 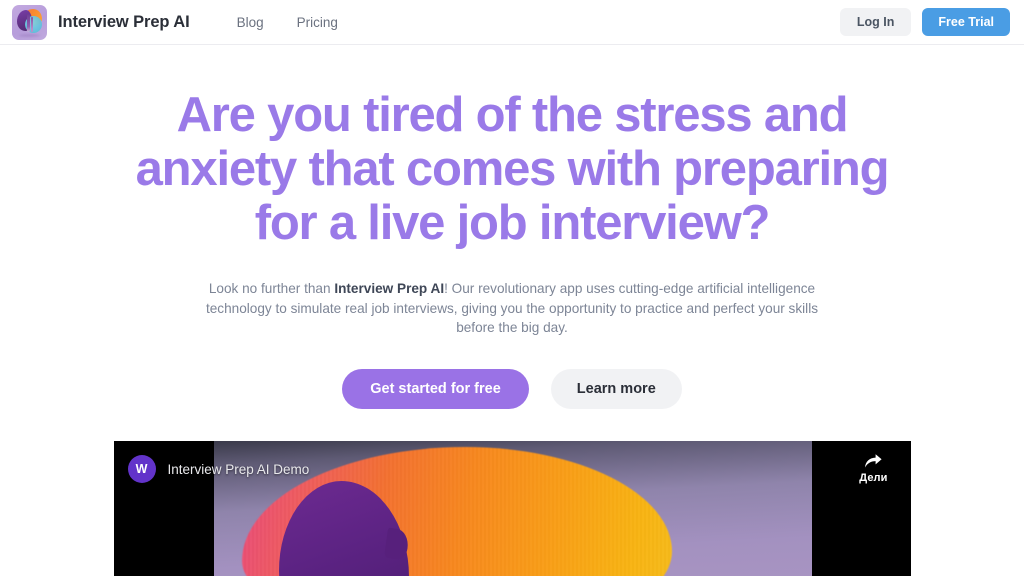 What do you see at coordinates (250, 22) in the screenshot?
I see `nav-item-blog: Blog` at bounding box center [250, 22].